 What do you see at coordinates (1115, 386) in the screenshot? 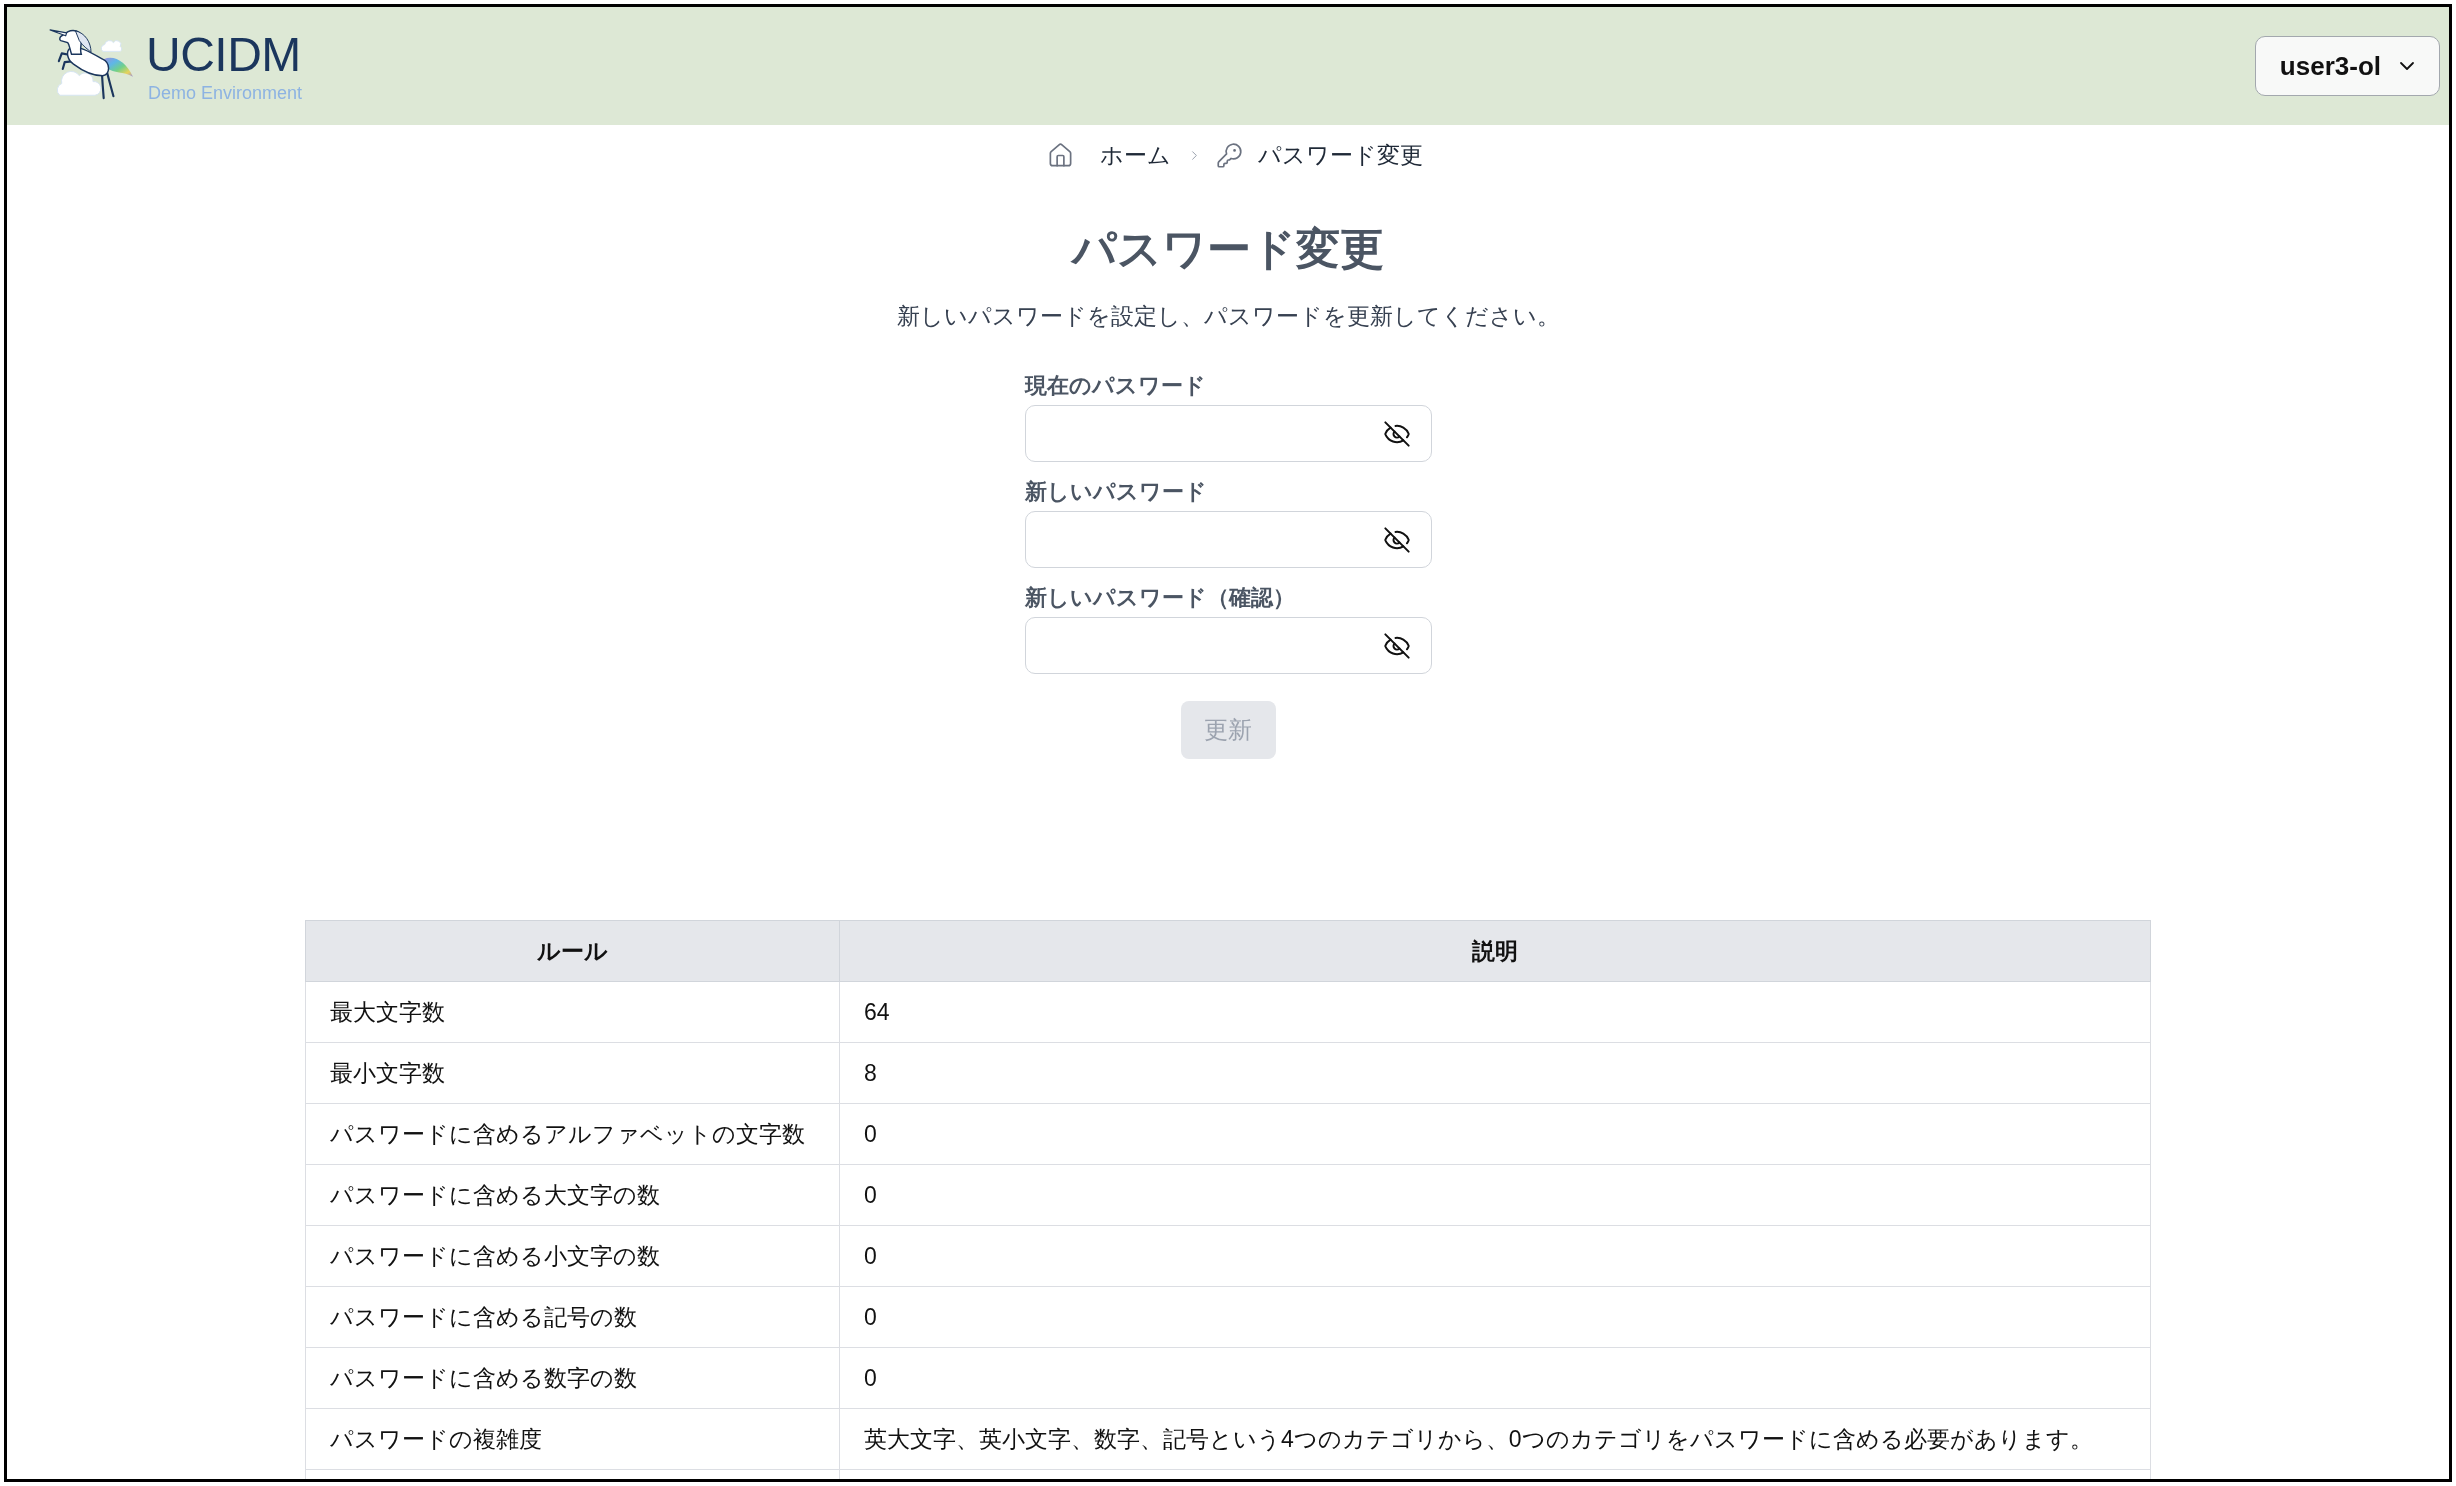
I see `field-label: 現在のパスワード` at bounding box center [1115, 386].